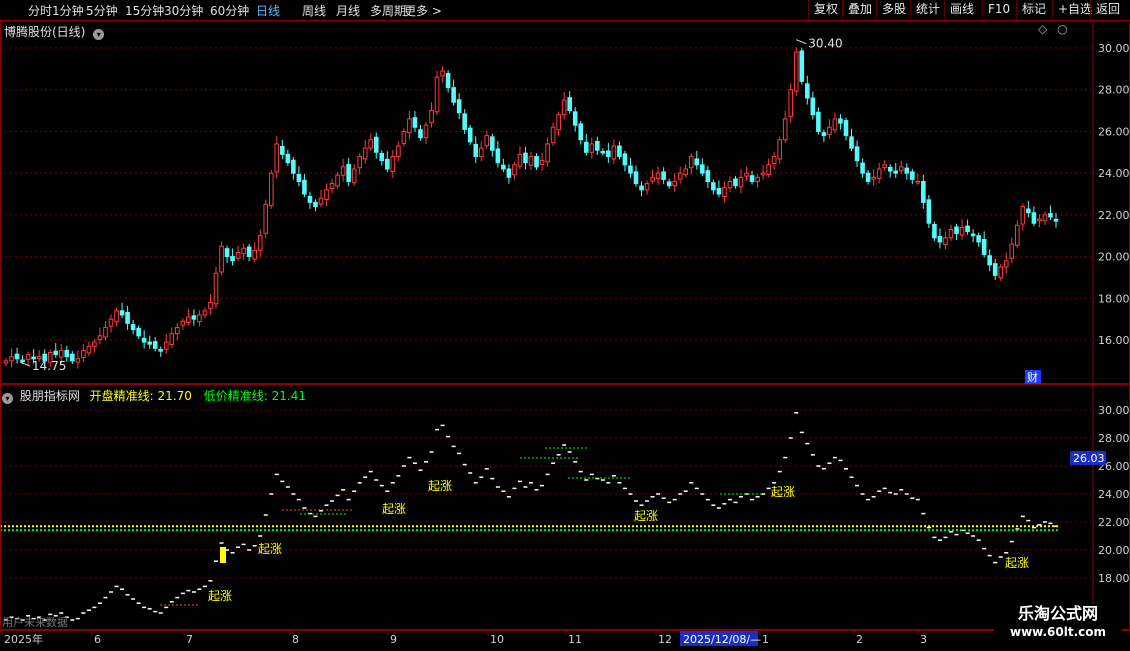 This screenshot has width=1130, height=651. What do you see at coordinates (1058, 632) in the screenshot?
I see `brand-url: www.60lt.com` at bounding box center [1058, 632].